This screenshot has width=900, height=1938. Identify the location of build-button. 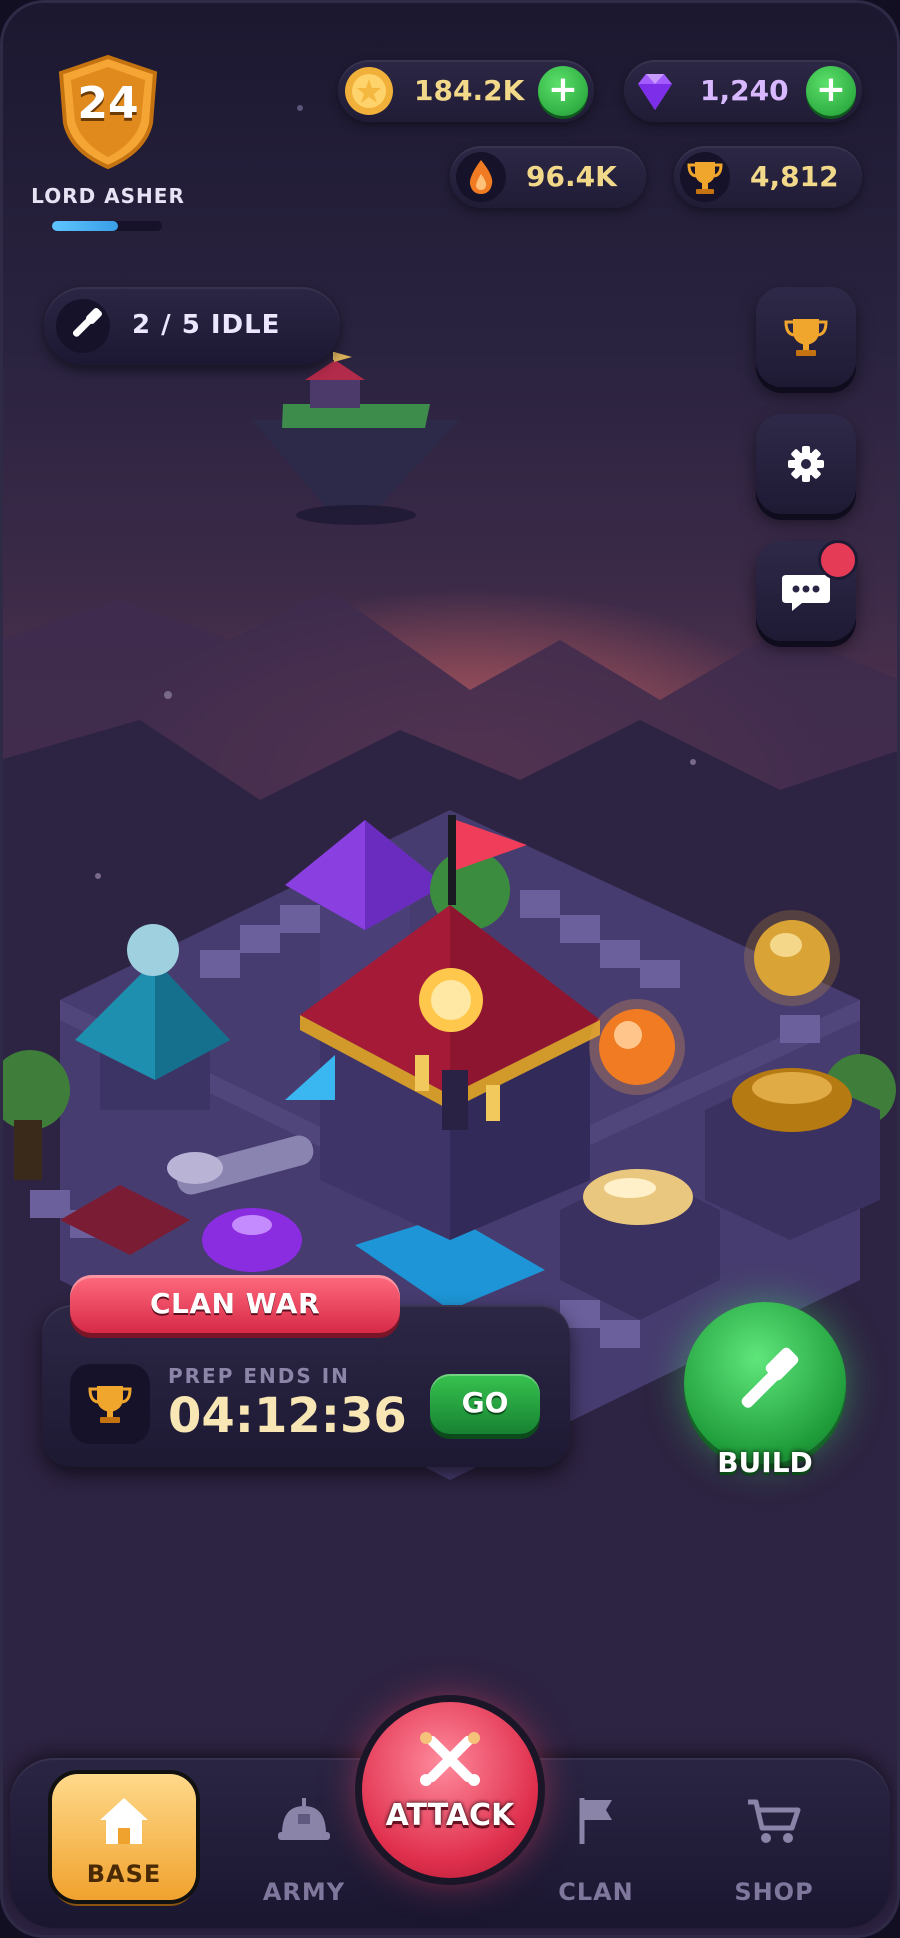
(765, 1383).